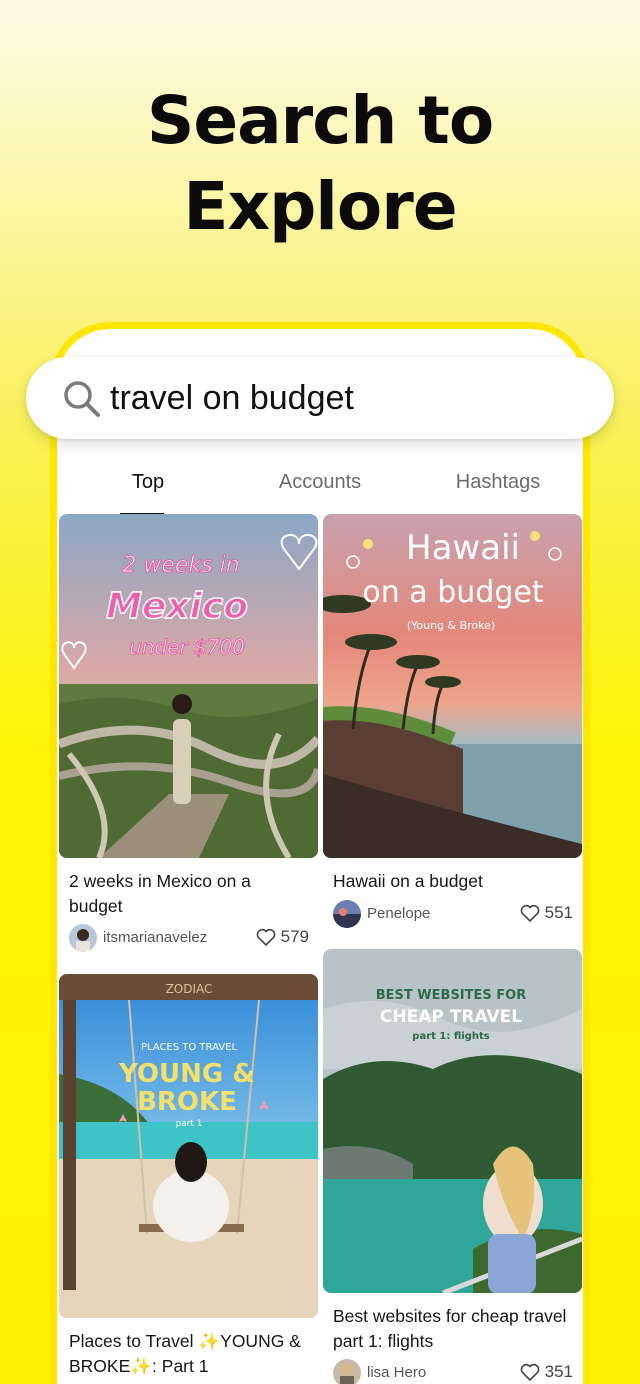 This screenshot has height=1384, width=640. What do you see at coordinates (453, 1371) in the screenshot?
I see `post-meta: lisa Hero 351` at bounding box center [453, 1371].